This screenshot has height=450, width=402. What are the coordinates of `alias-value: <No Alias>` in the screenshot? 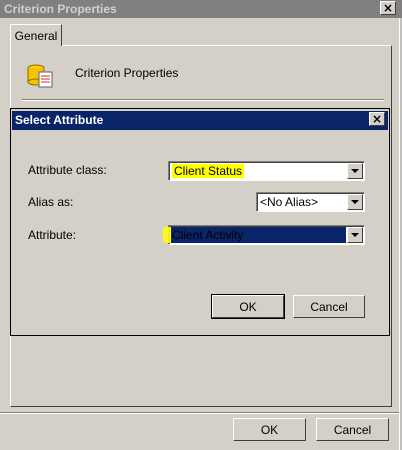 It's located at (289, 202).